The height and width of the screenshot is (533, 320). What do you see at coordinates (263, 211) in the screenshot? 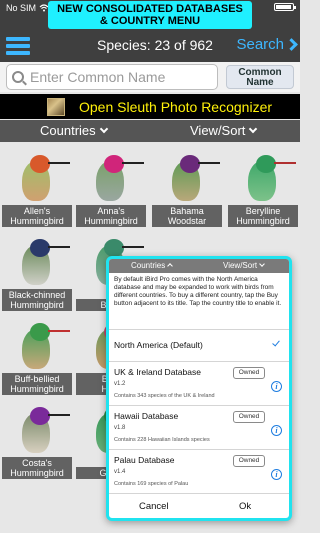
I see `bird-name: Berylline` at bounding box center [263, 211].